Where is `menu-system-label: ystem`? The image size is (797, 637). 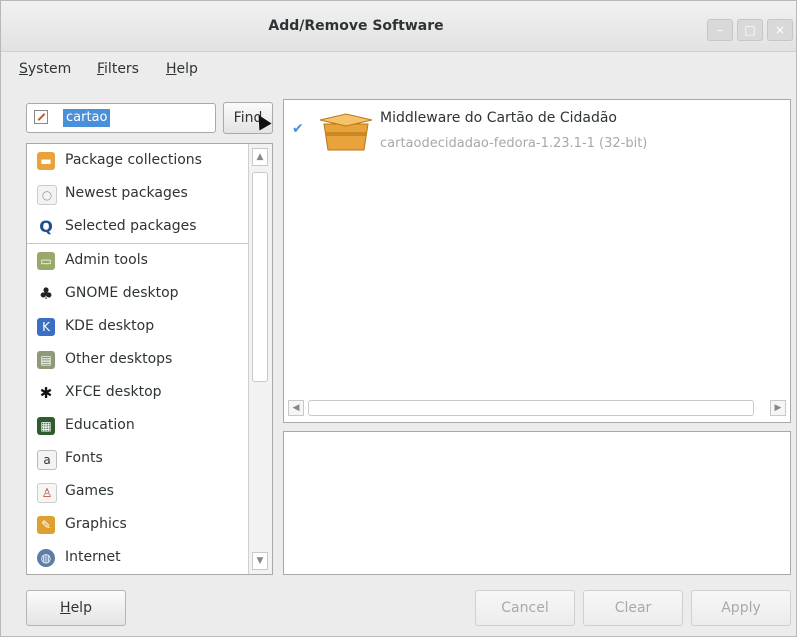
menu-system-label: ystem is located at coordinates (49, 69).